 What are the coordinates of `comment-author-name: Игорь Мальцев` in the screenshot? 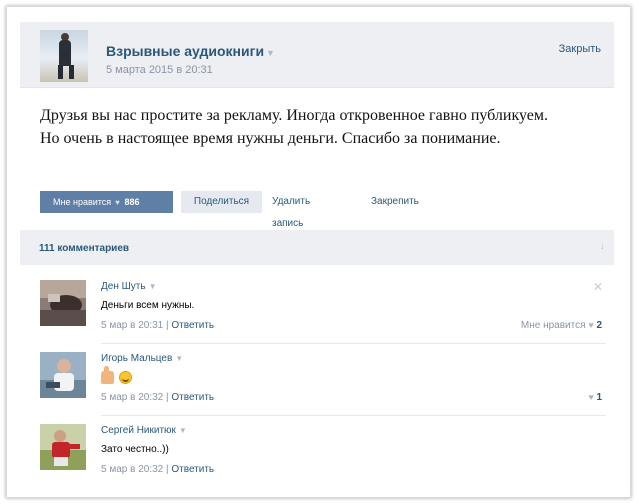 It's located at (137, 358).